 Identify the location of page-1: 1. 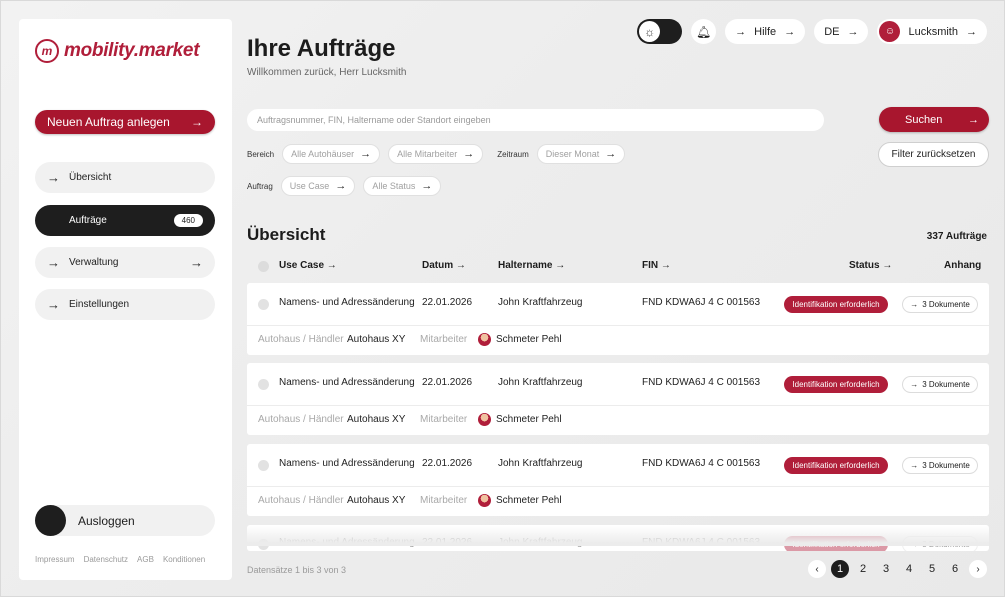
(840, 569).